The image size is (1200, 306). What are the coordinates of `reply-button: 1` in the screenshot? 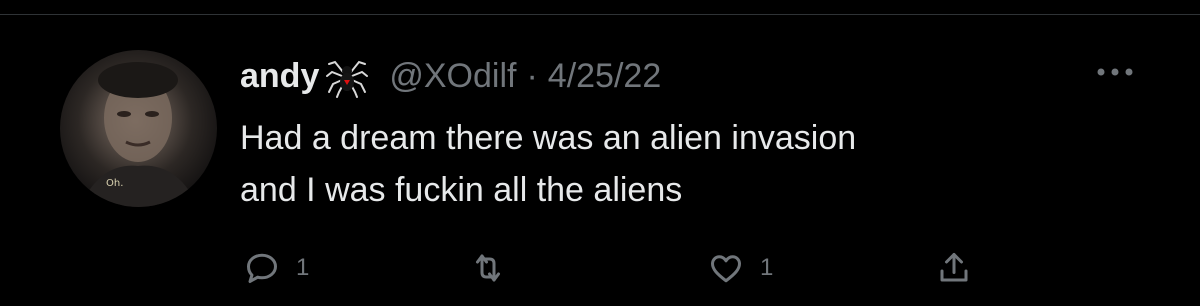 It's located at (276, 268).